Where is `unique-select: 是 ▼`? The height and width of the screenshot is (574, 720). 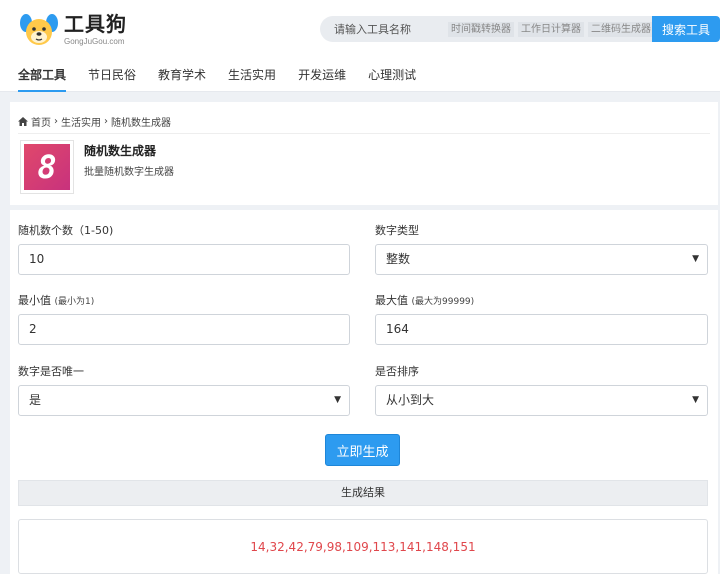
unique-select: 是 ▼ is located at coordinates (184, 400).